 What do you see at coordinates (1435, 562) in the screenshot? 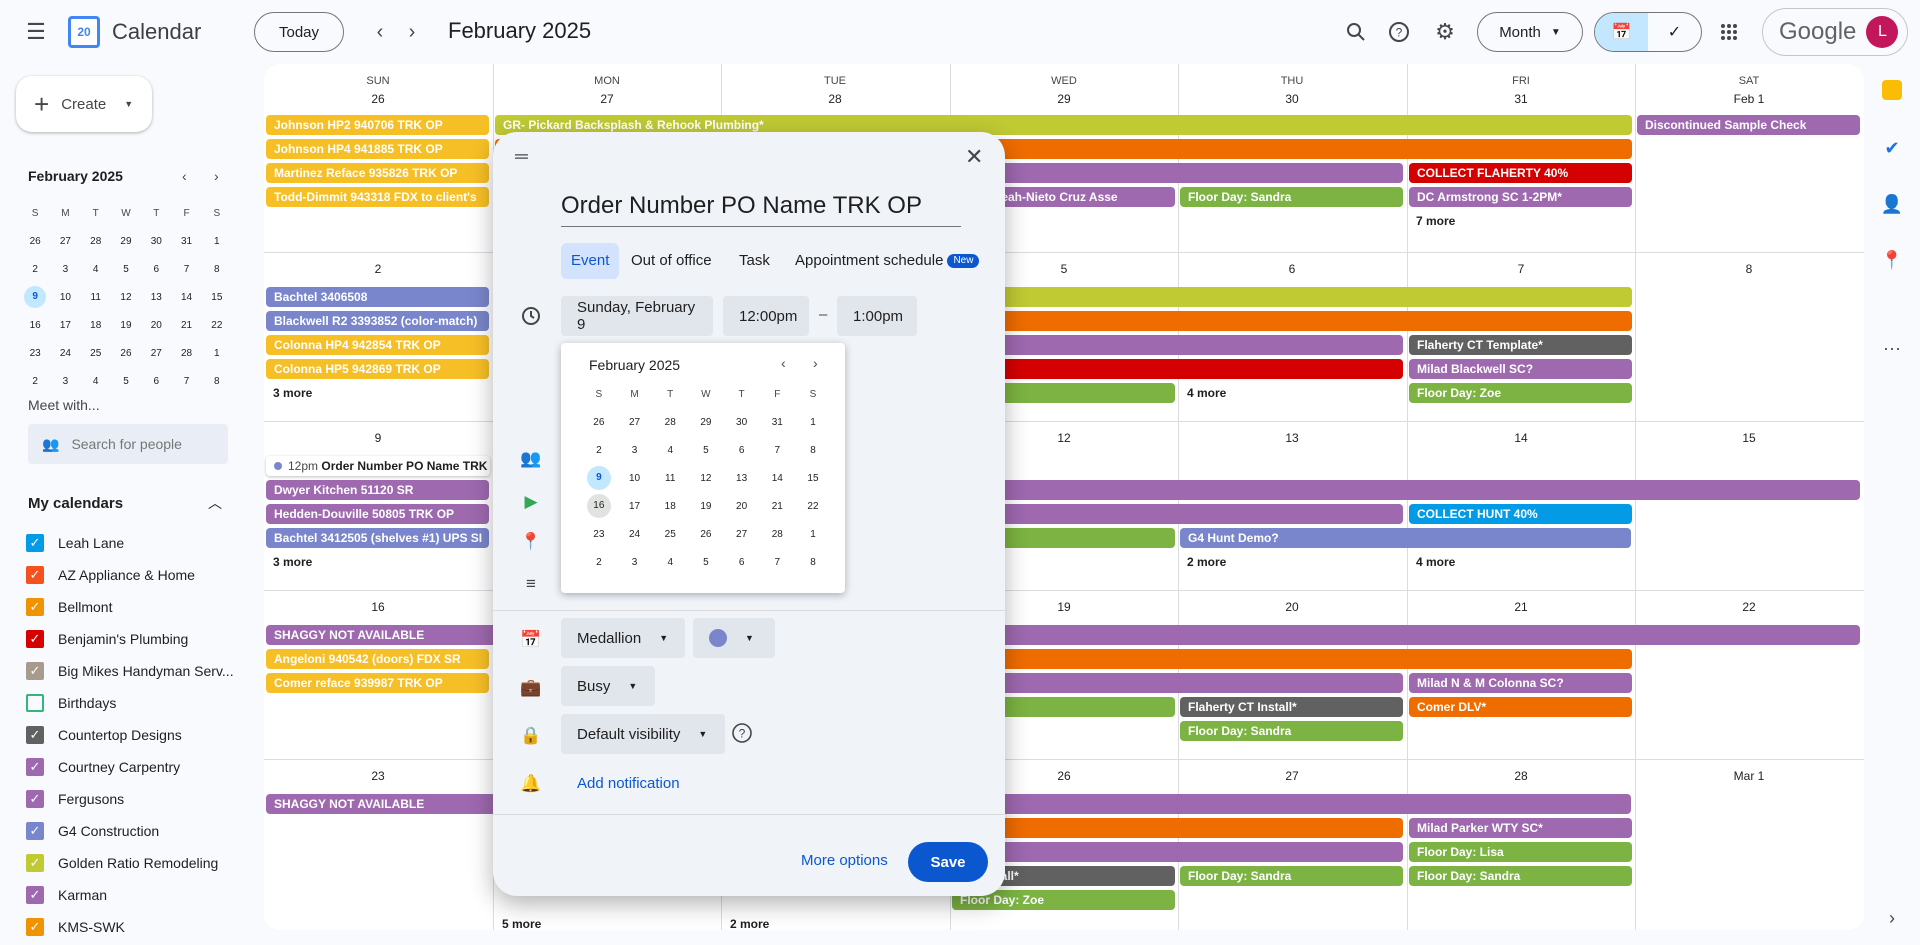
I see `more-events-link: 4 more` at bounding box center [1435, 562].